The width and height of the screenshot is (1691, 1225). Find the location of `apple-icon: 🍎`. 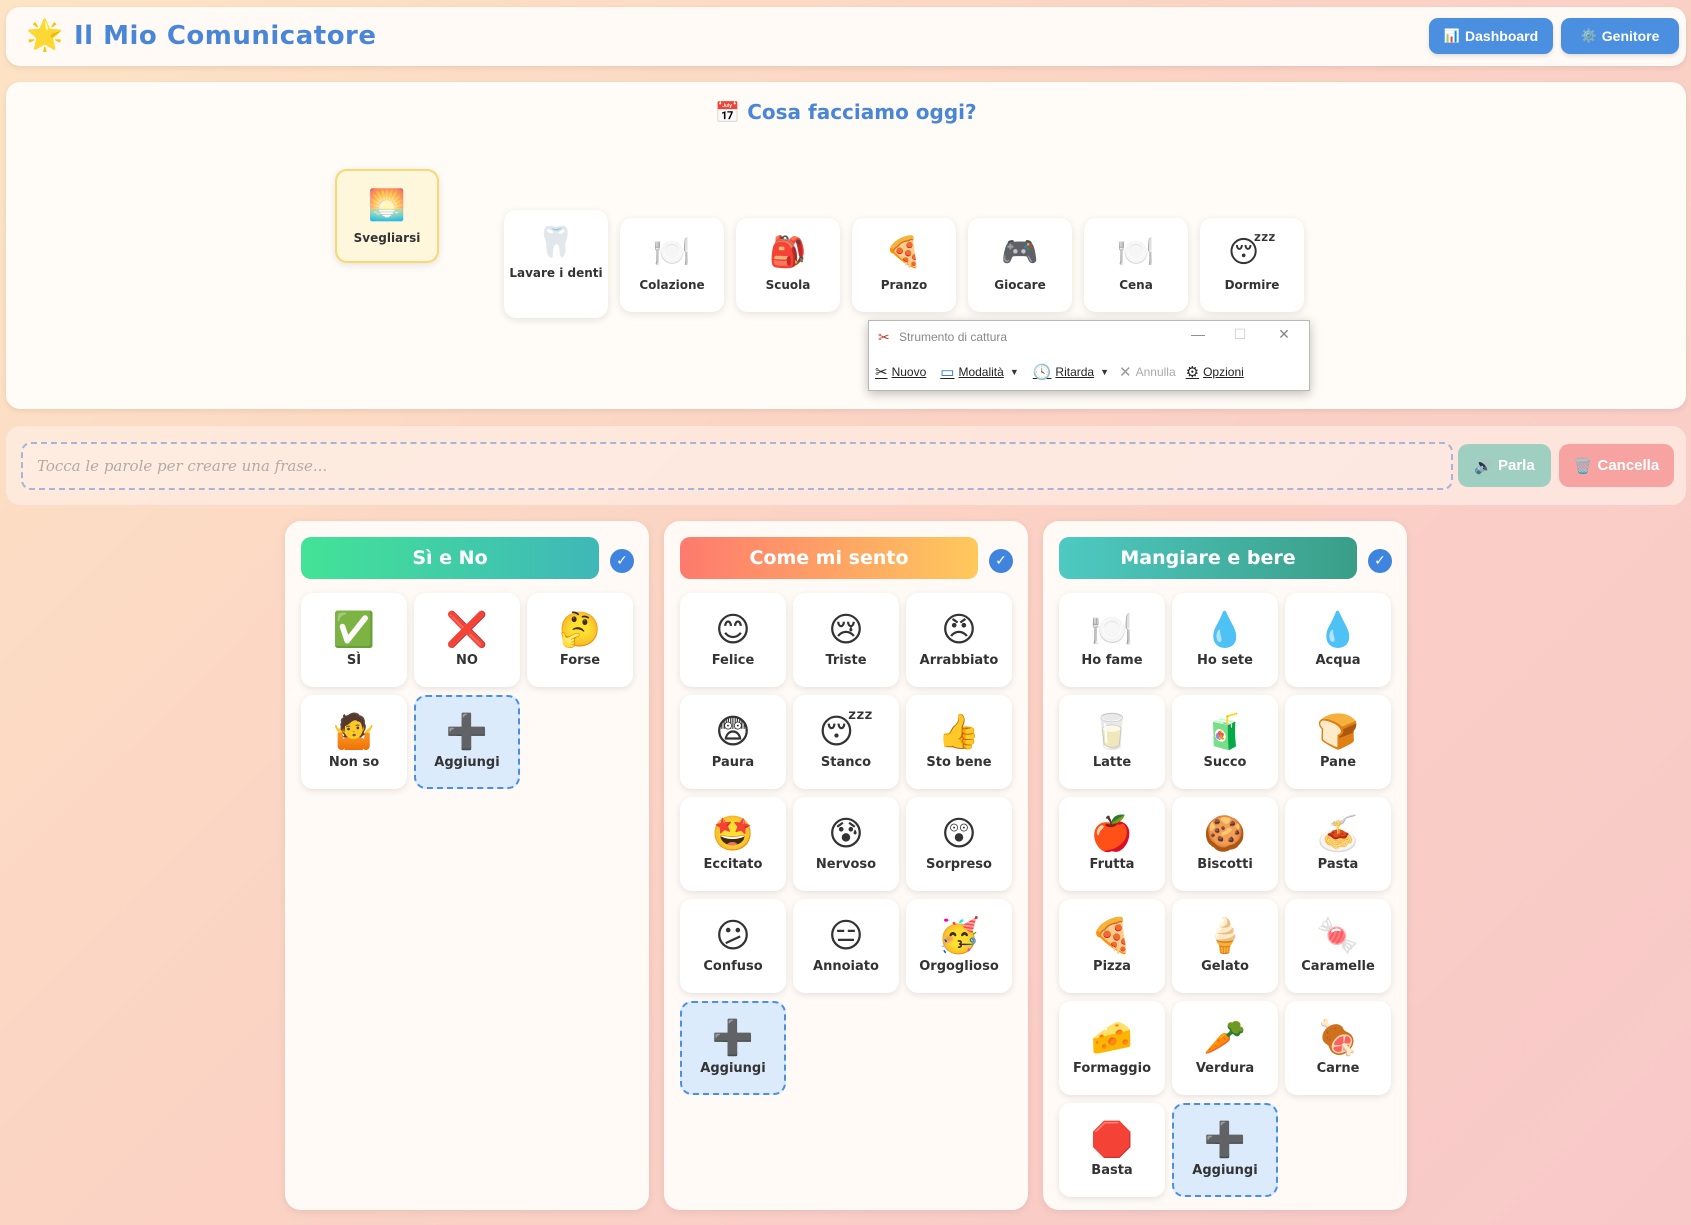

apple-icon: 🍎 is located at coordinates (1112, 834).